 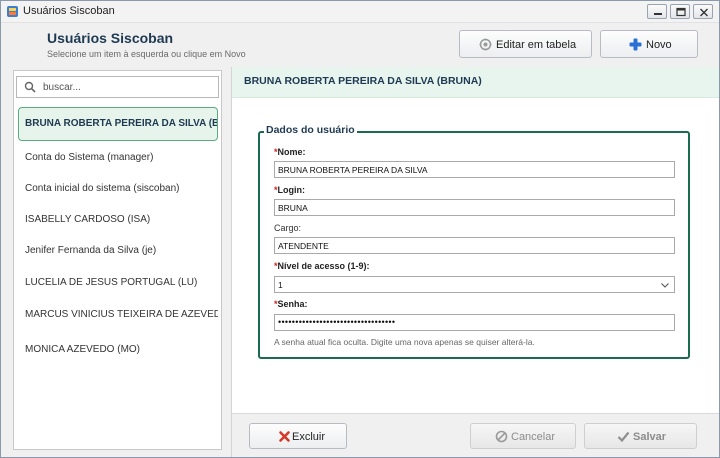 I want to click on list-item: ISABELLY CARDOSO (ISA), so click(x=118, y=220).